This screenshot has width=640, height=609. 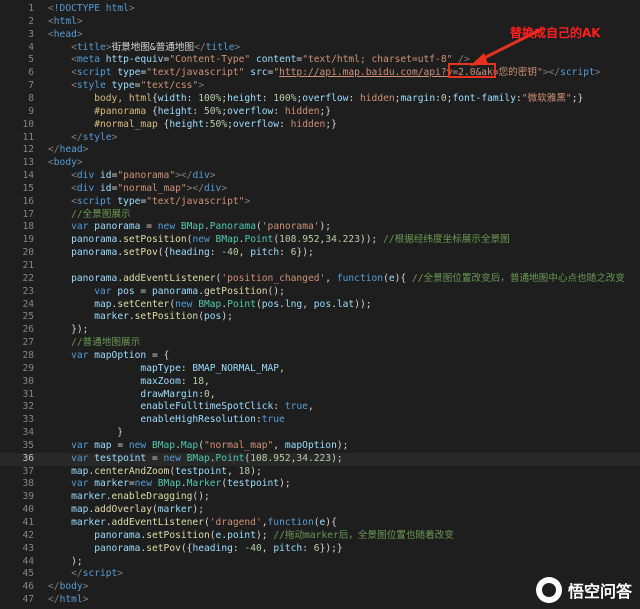 I want to click on watermark: 悟空问答, so click(x=583, y=590).